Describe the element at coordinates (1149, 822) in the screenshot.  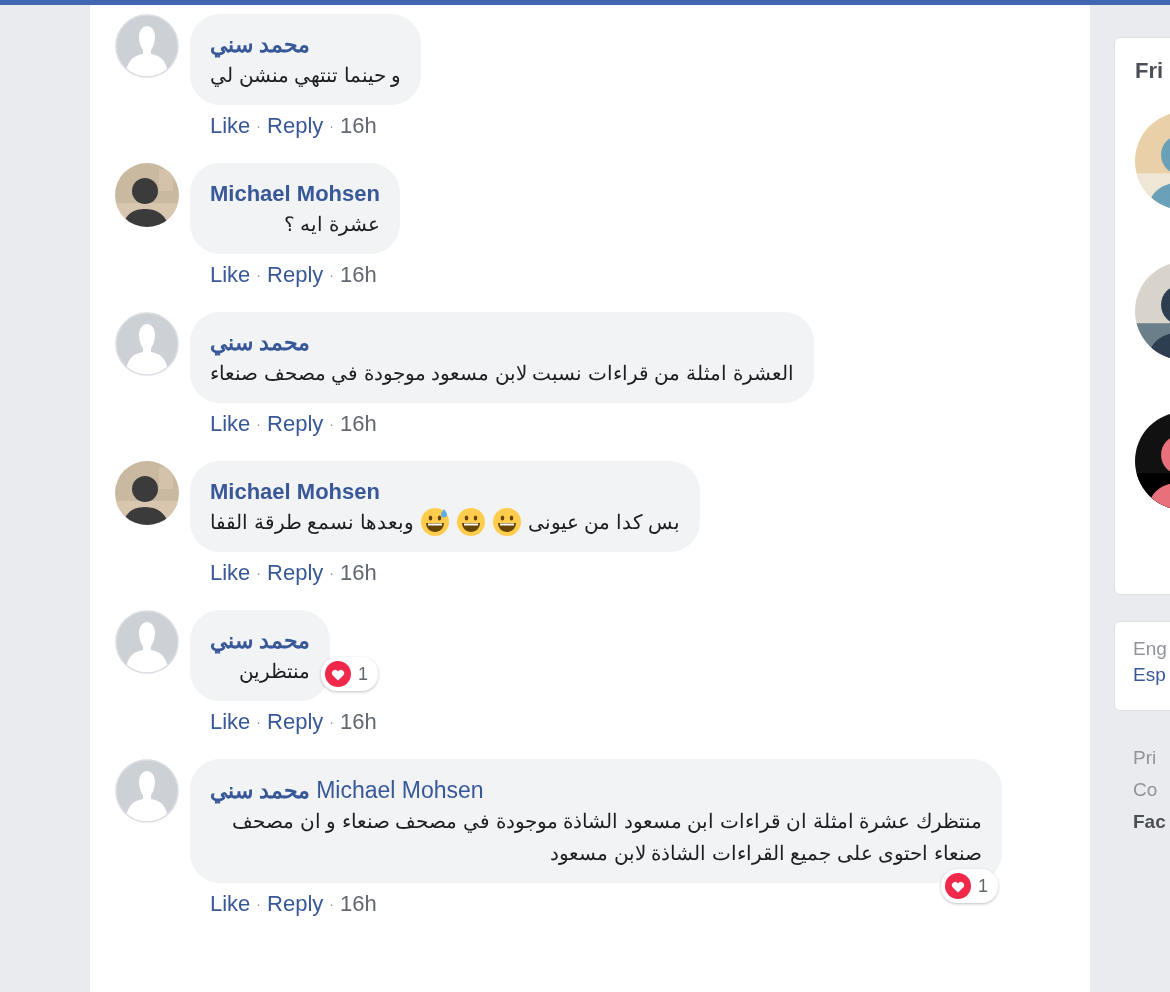
I see `footer-text: Fac` at that location.